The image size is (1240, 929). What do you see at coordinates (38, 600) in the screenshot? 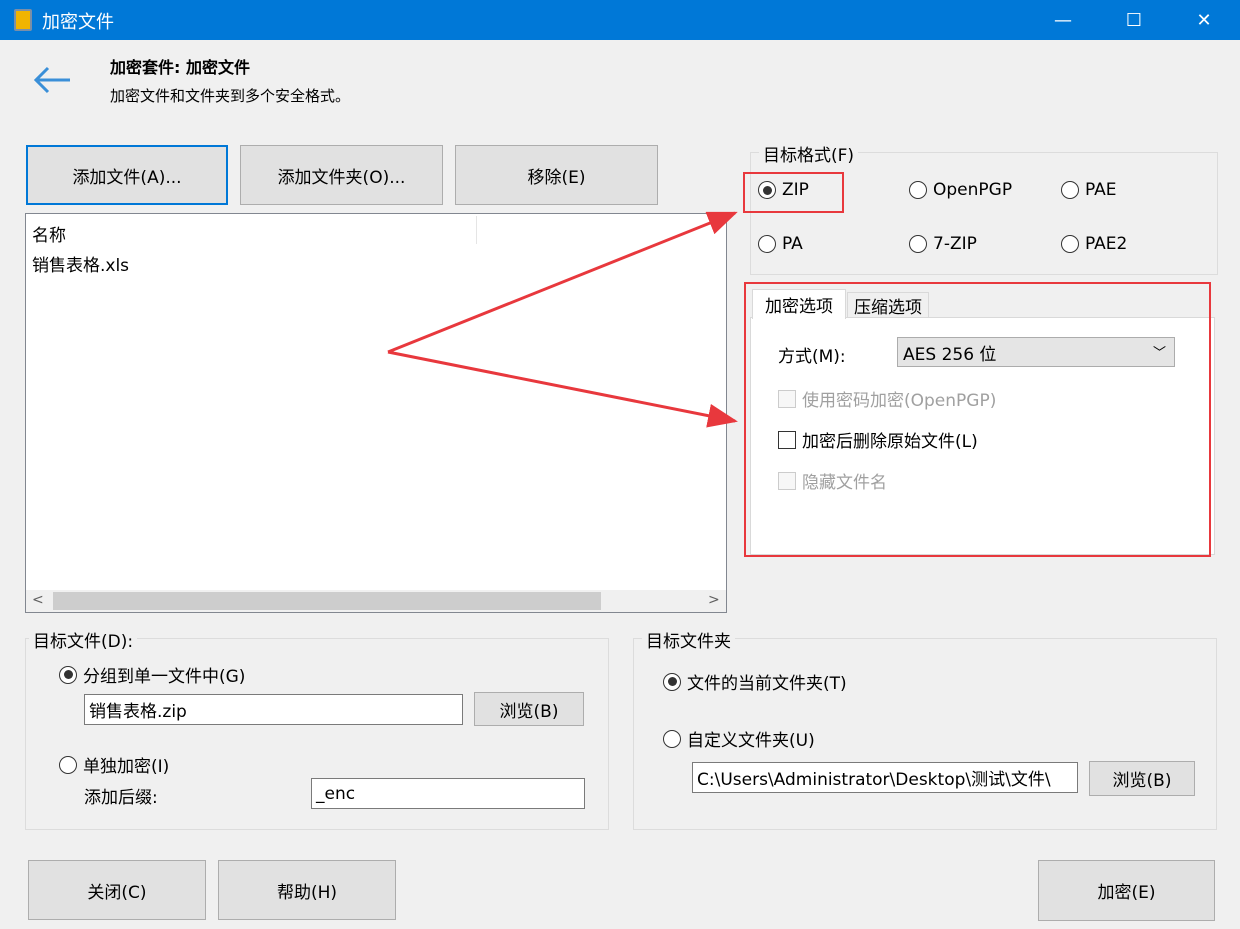
I see `scroll-left-icon: <` at bounding box center [38, 600].